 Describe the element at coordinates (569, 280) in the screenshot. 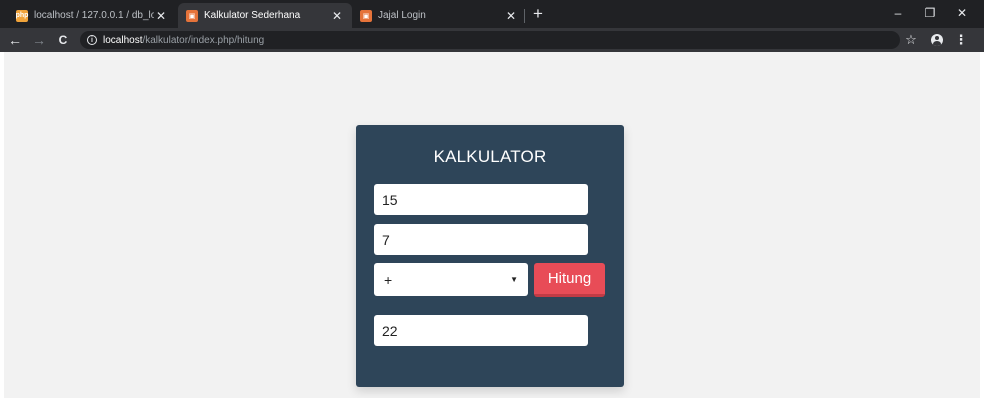

I see `hitung-button: Hitung` at that location.